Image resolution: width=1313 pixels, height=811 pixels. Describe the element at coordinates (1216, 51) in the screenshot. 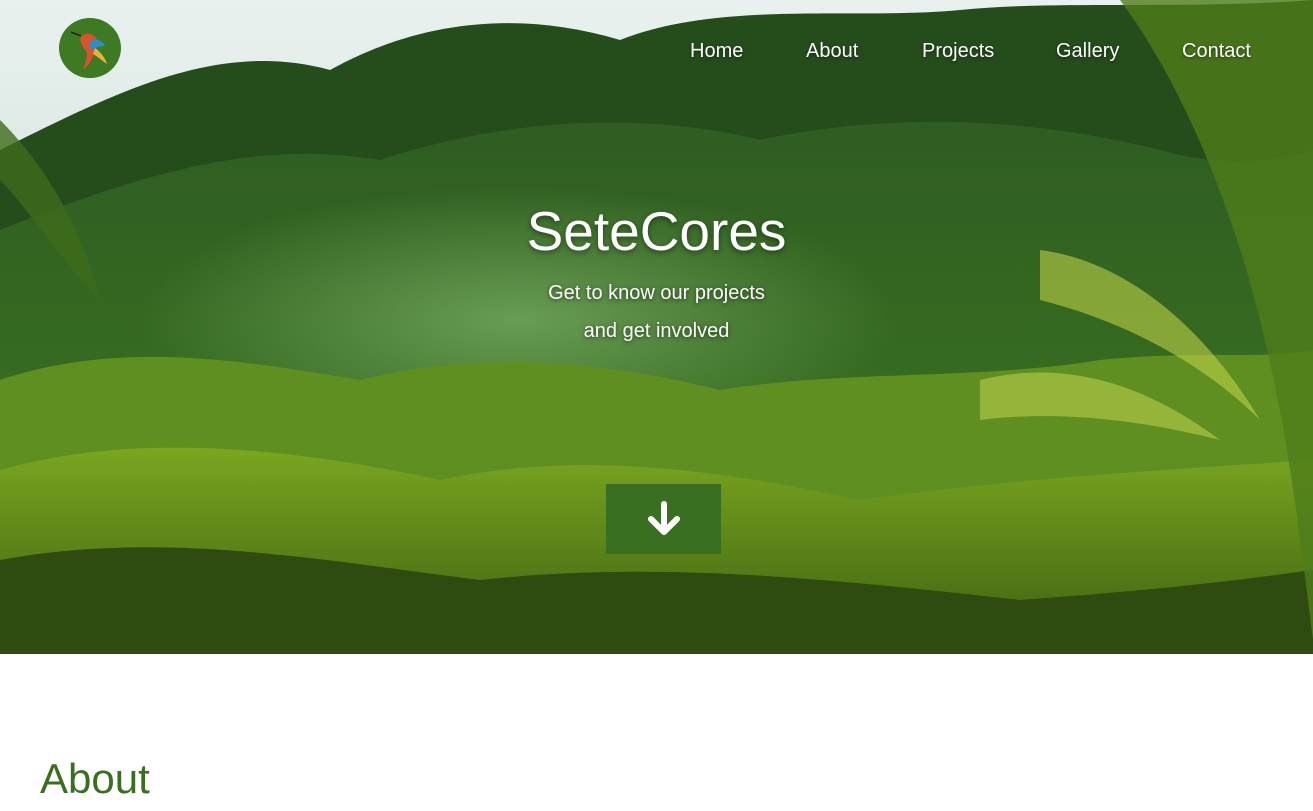

I see `nav-item-contact: Contact` at that location.